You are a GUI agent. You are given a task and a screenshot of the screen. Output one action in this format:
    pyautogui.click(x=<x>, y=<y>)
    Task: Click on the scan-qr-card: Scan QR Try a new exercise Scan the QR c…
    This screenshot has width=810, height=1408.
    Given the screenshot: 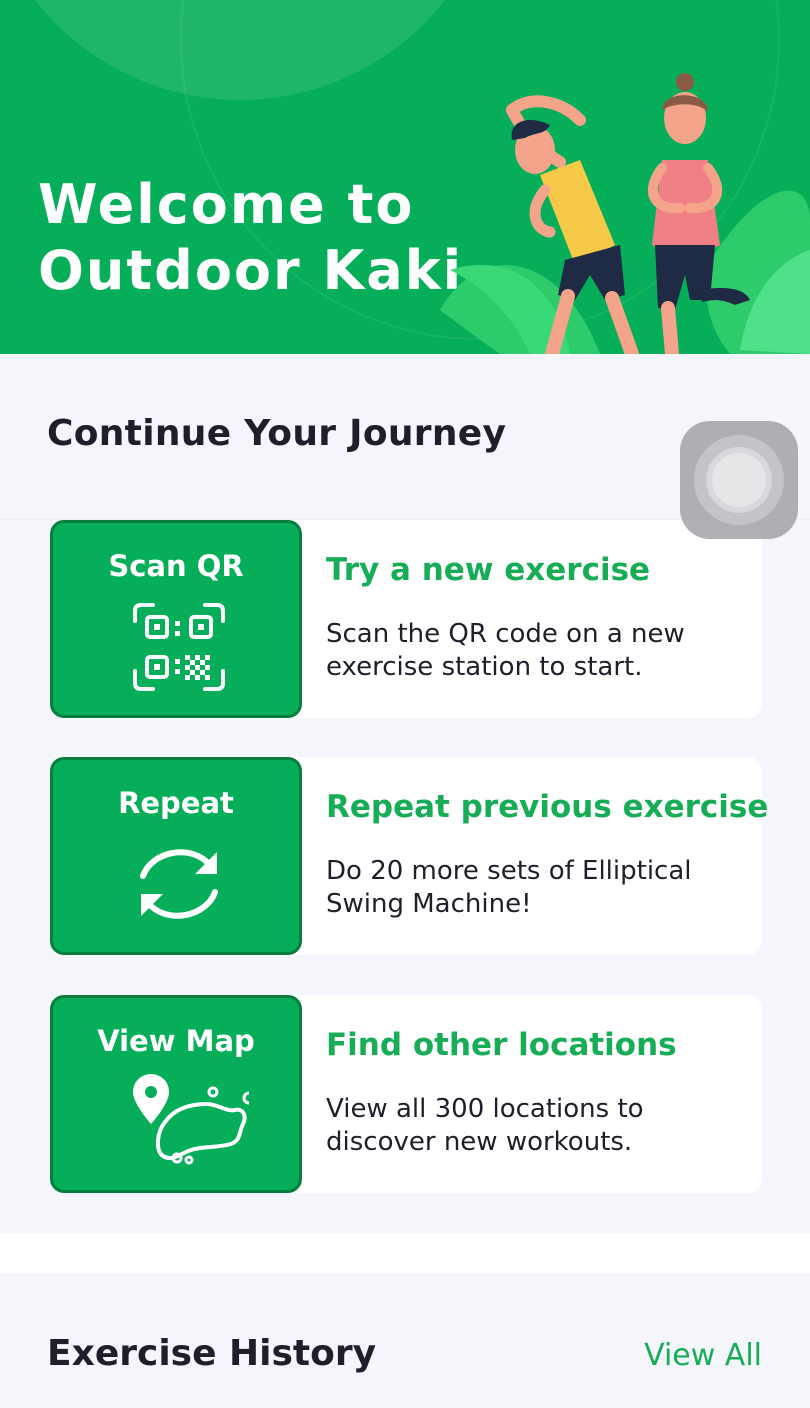 What is the action you would take?
    pyautogui.click(x=406, y=619)
    